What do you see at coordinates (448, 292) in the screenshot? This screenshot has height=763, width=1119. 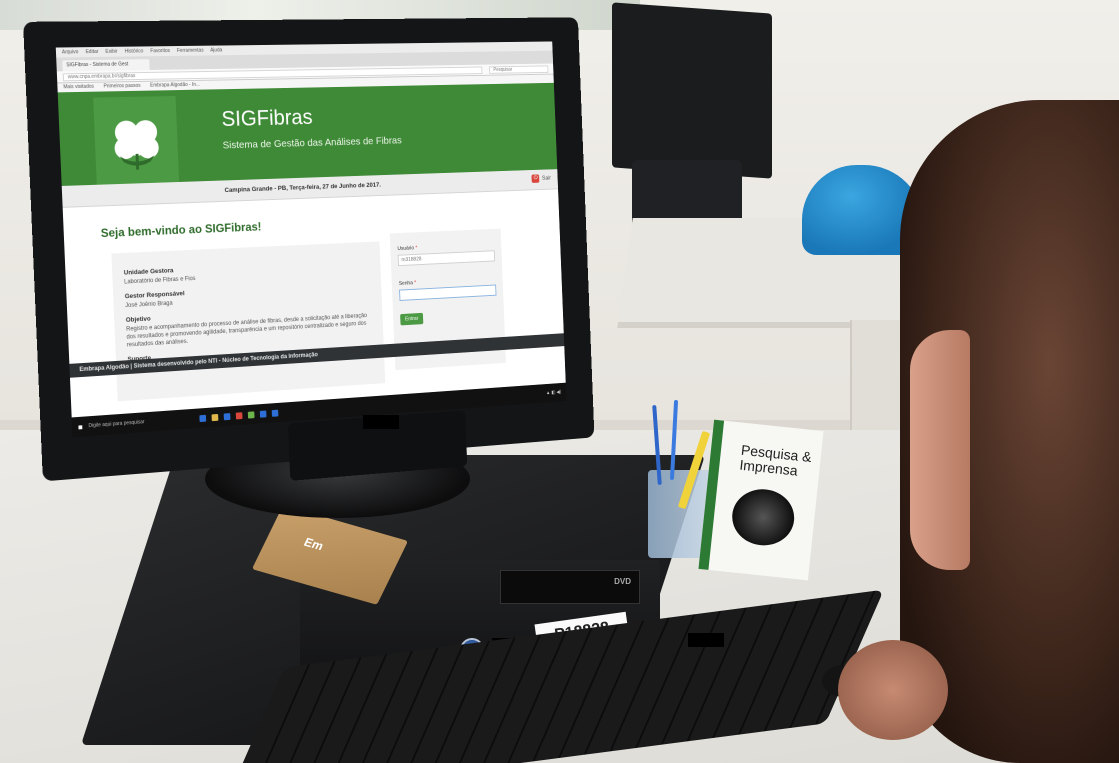 I see `password-field` at bounding box center [448, 292].